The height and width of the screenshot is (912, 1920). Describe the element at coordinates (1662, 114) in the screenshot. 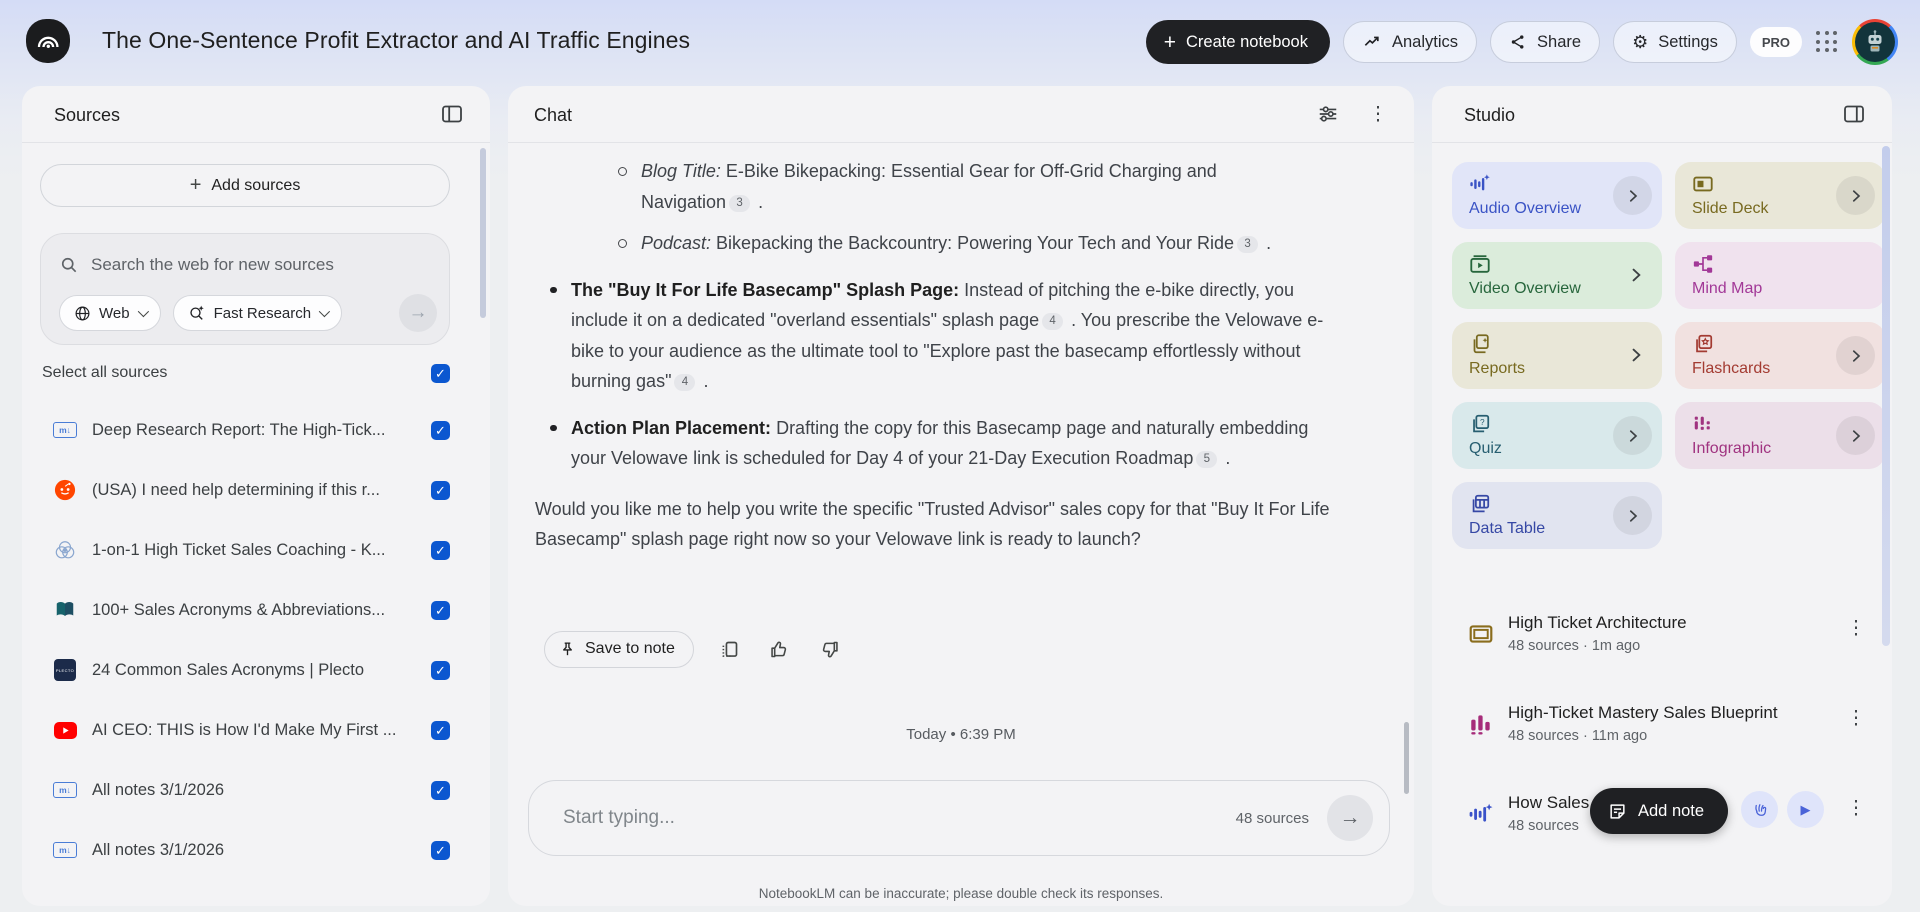

I see `studio-header: Studio` at that location.